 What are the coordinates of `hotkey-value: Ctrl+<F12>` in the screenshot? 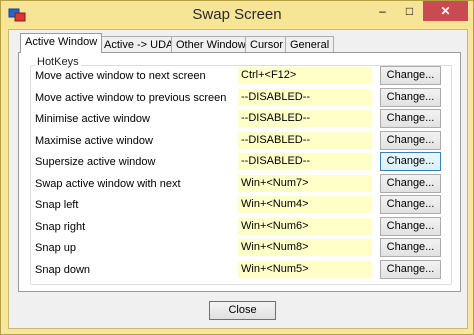 It's located at (305, 75).